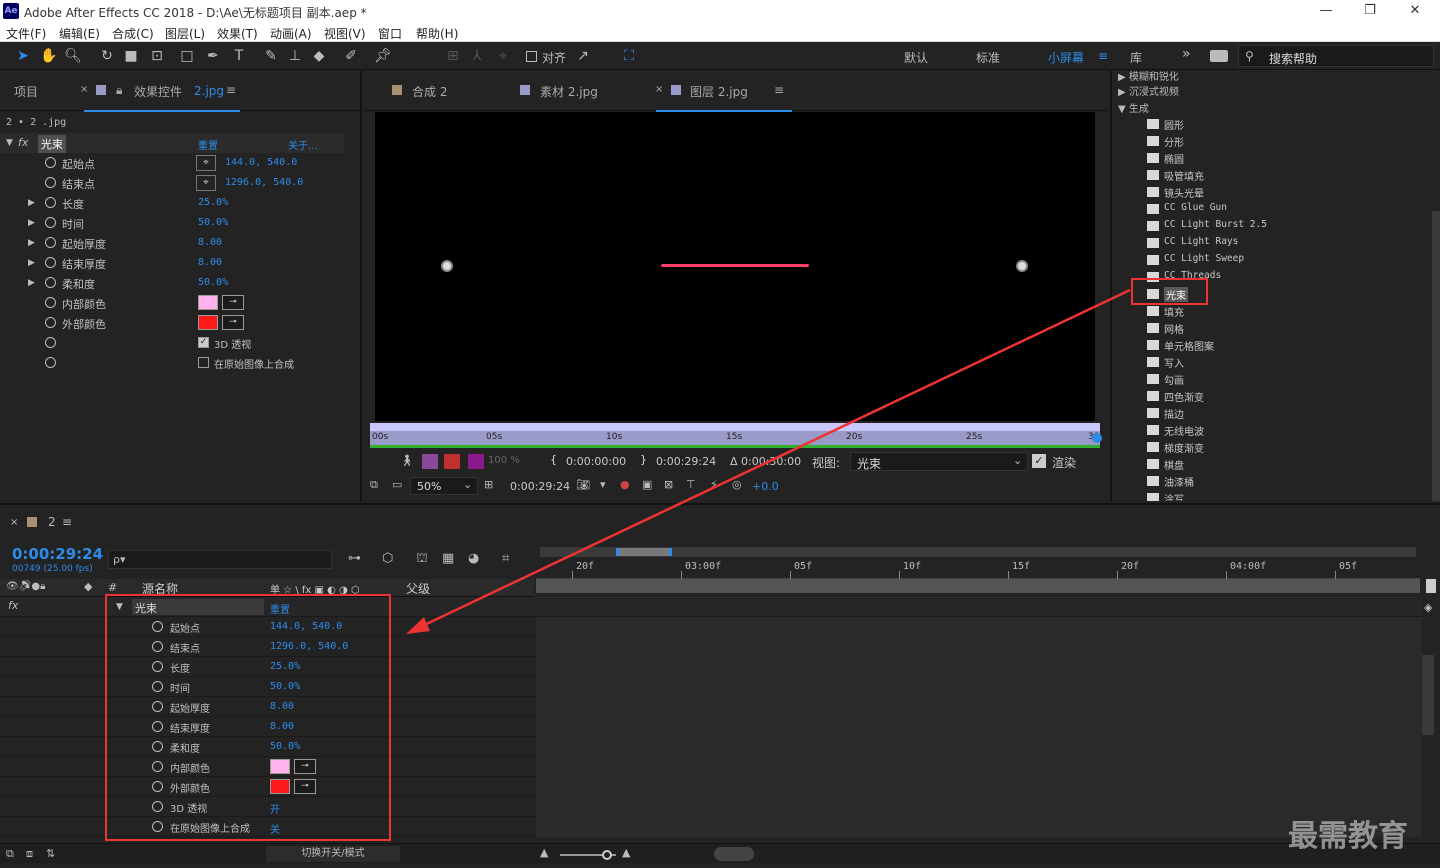 This screenshot has height=868, width=1440. Describe the element at coordinates (50, 853) in the screenshot. I see `in-out-toggle-icon: ⇅` at that location.